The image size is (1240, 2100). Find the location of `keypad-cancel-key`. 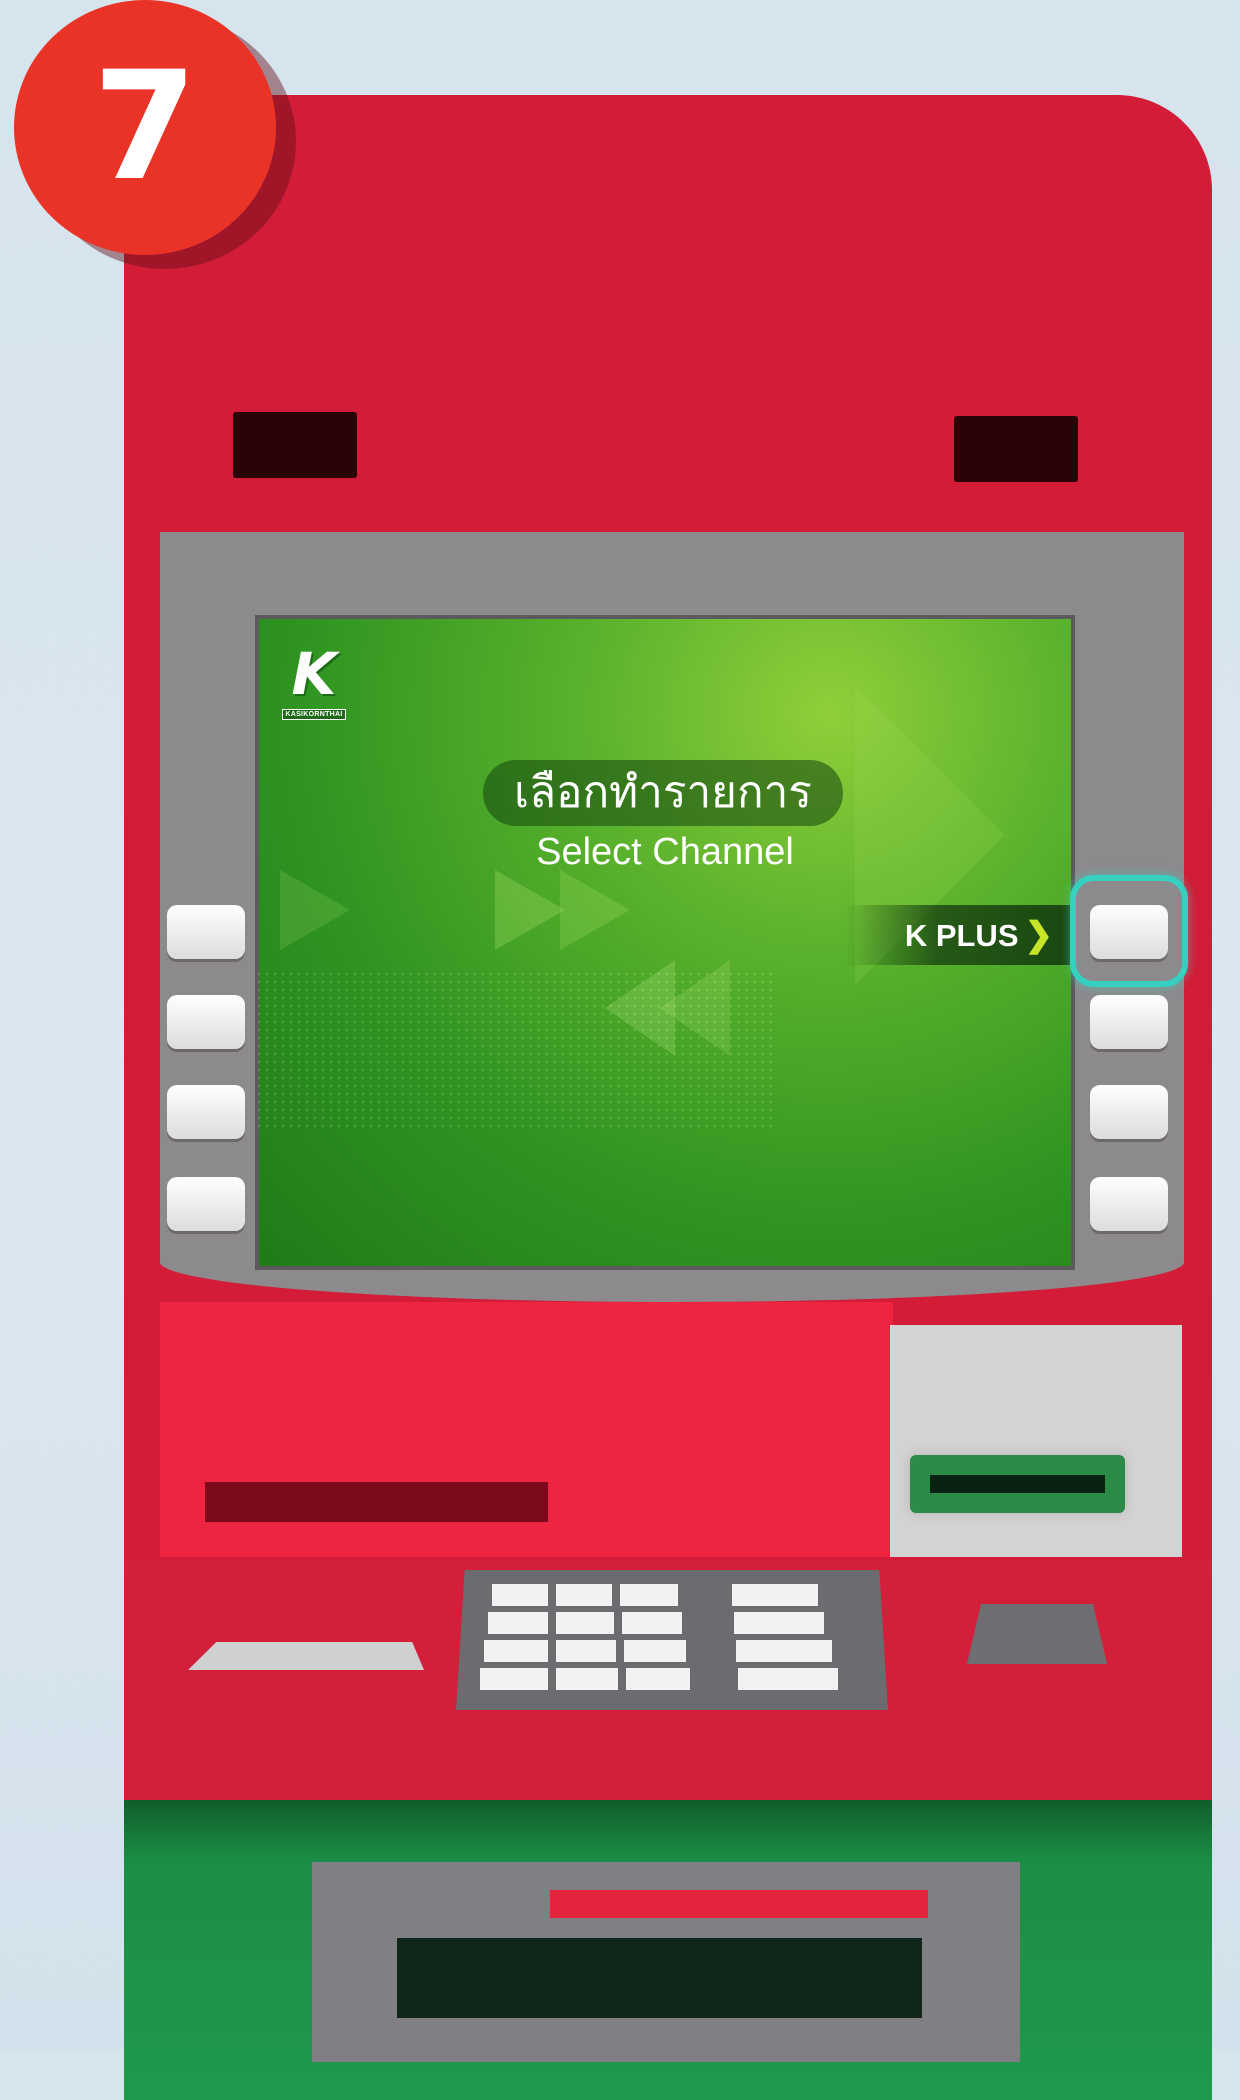

keypad-cancel-key is located at coordinates (775, 1595).